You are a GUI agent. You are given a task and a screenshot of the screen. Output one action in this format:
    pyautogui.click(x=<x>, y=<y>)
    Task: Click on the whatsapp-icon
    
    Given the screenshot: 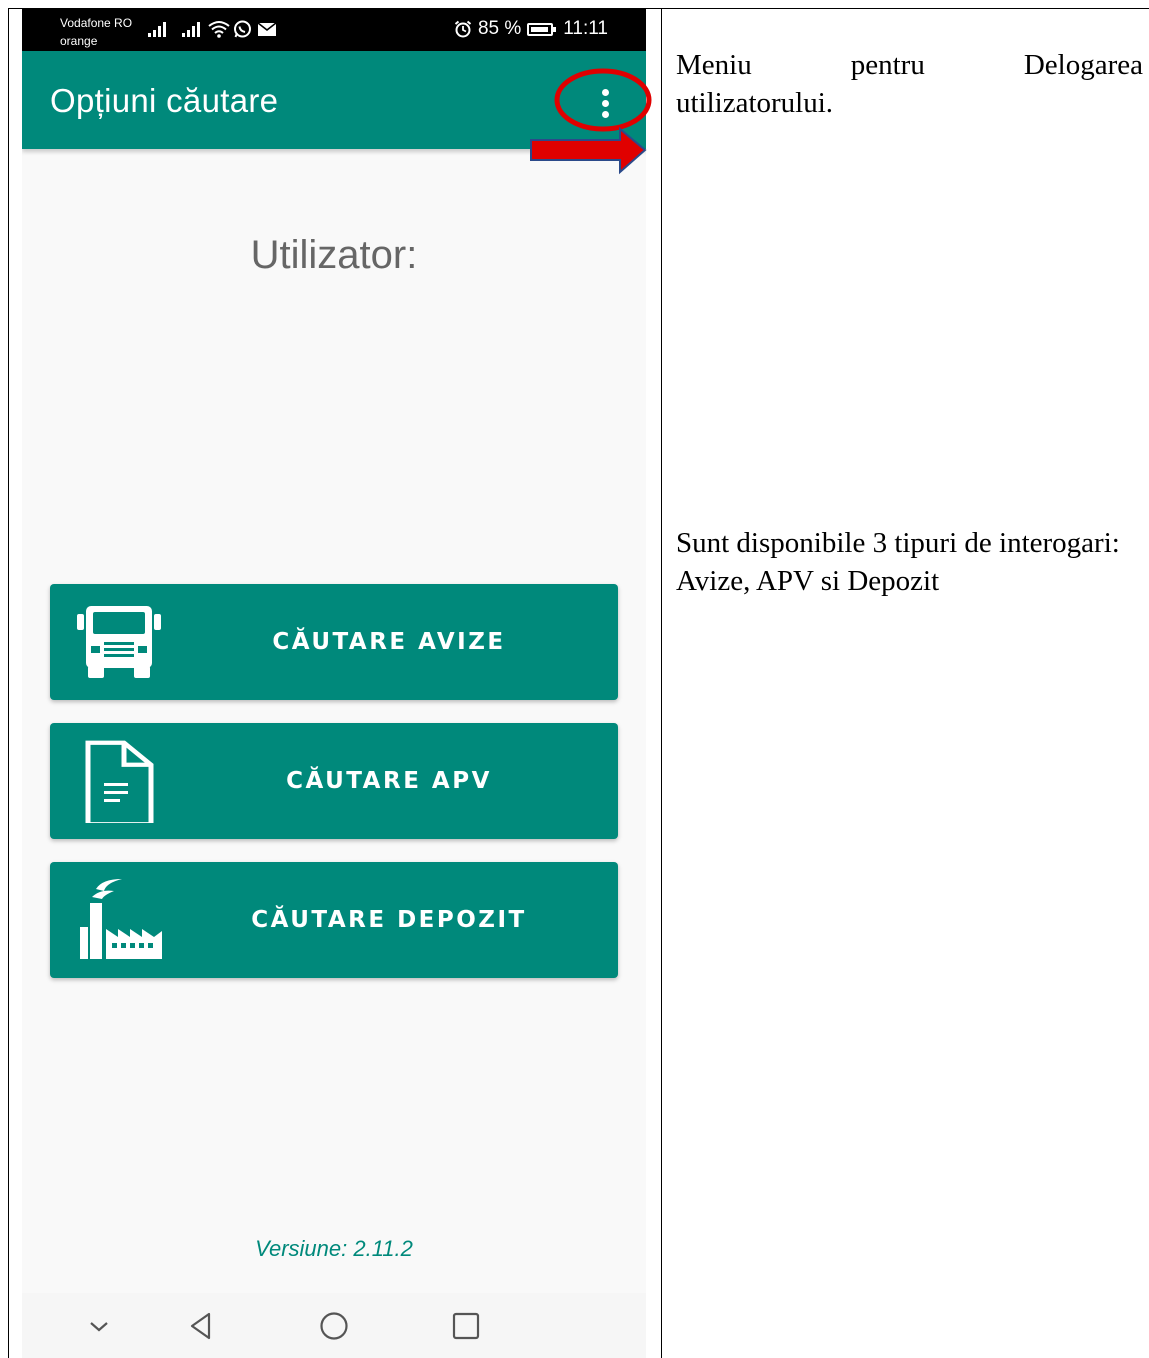 What is the action you would take?
    pyautogui.click(x=242, y=29)
    